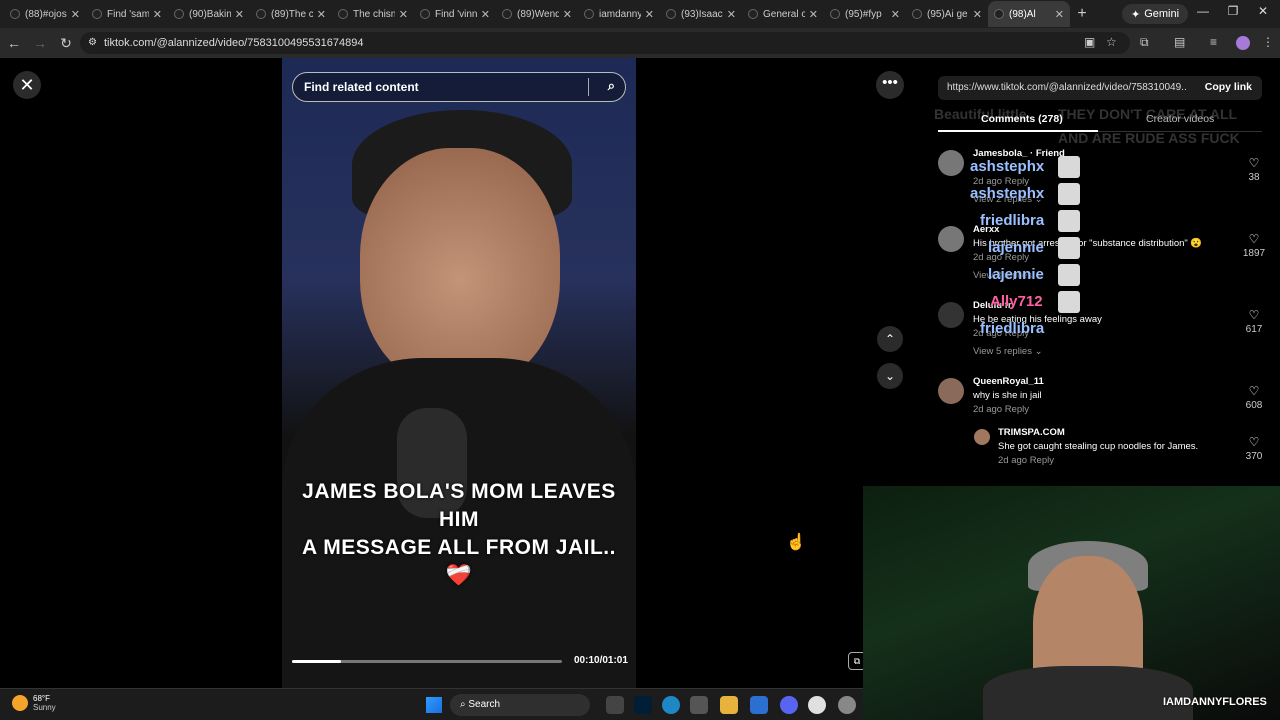 Image resolution: width=1280 pixels, height=720 pixels. What do you see at coordinates (1008, 381) in the screenshot?
I see `comment-author: QueenRoyal_11` at bounding box center [1008, 381].